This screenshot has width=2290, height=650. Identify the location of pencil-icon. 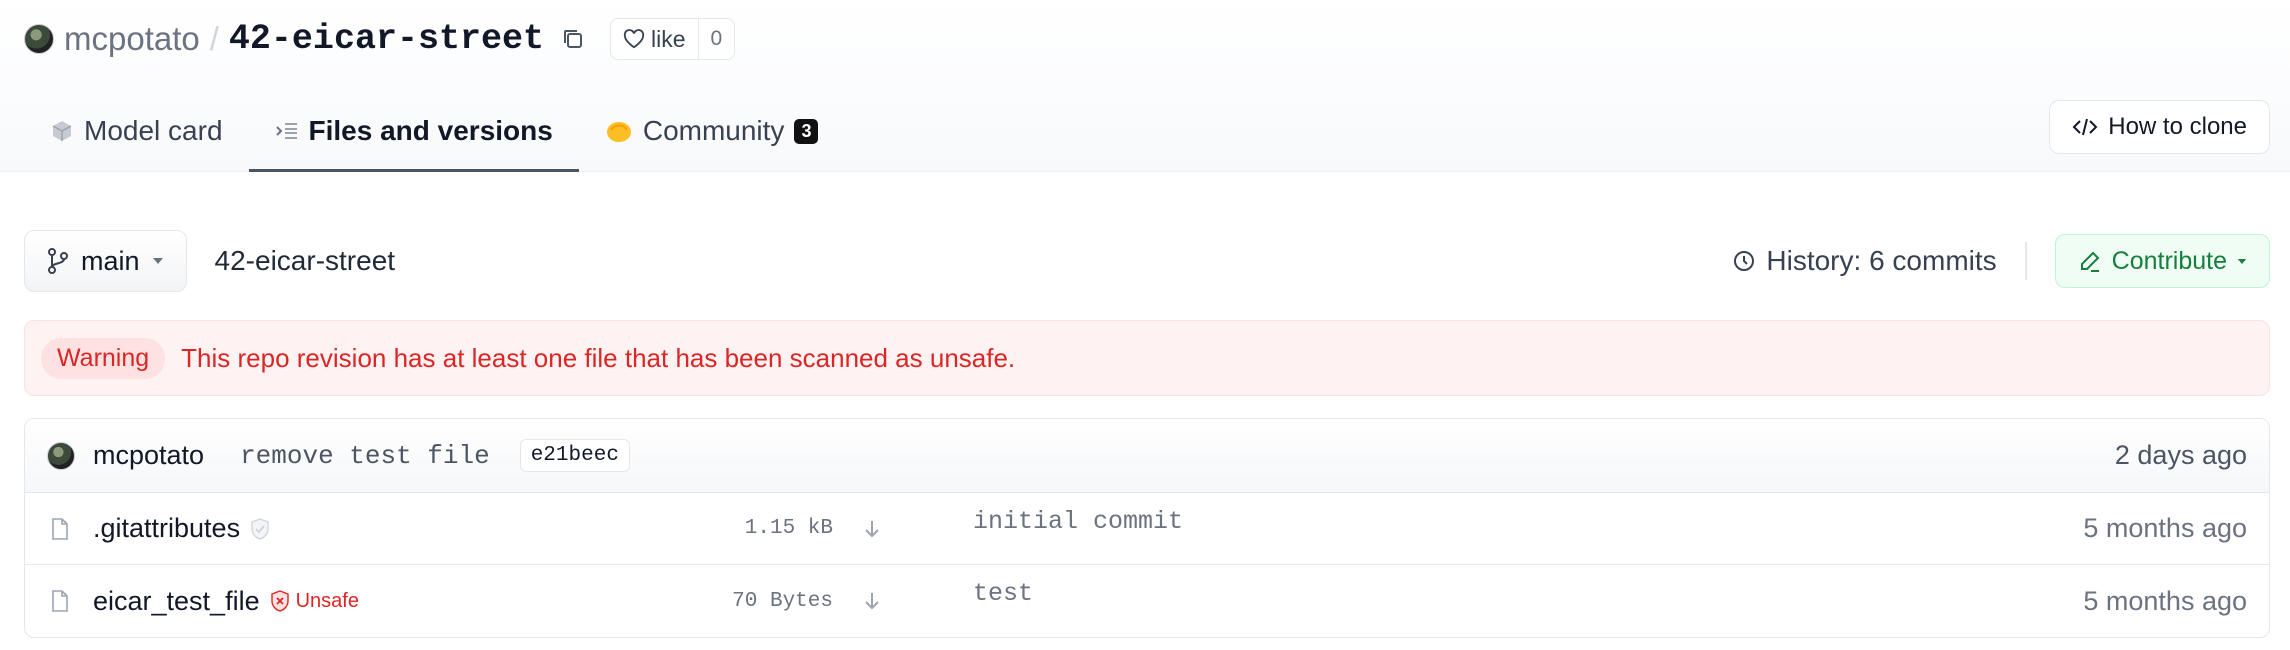
(2090, 261).